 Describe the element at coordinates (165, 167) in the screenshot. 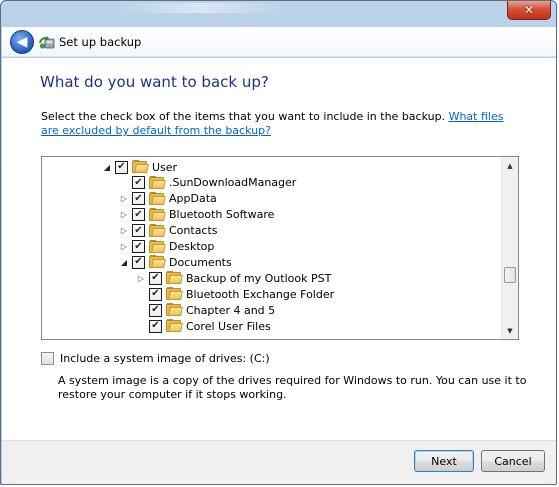

I see `tree-item-label: User` at that location.